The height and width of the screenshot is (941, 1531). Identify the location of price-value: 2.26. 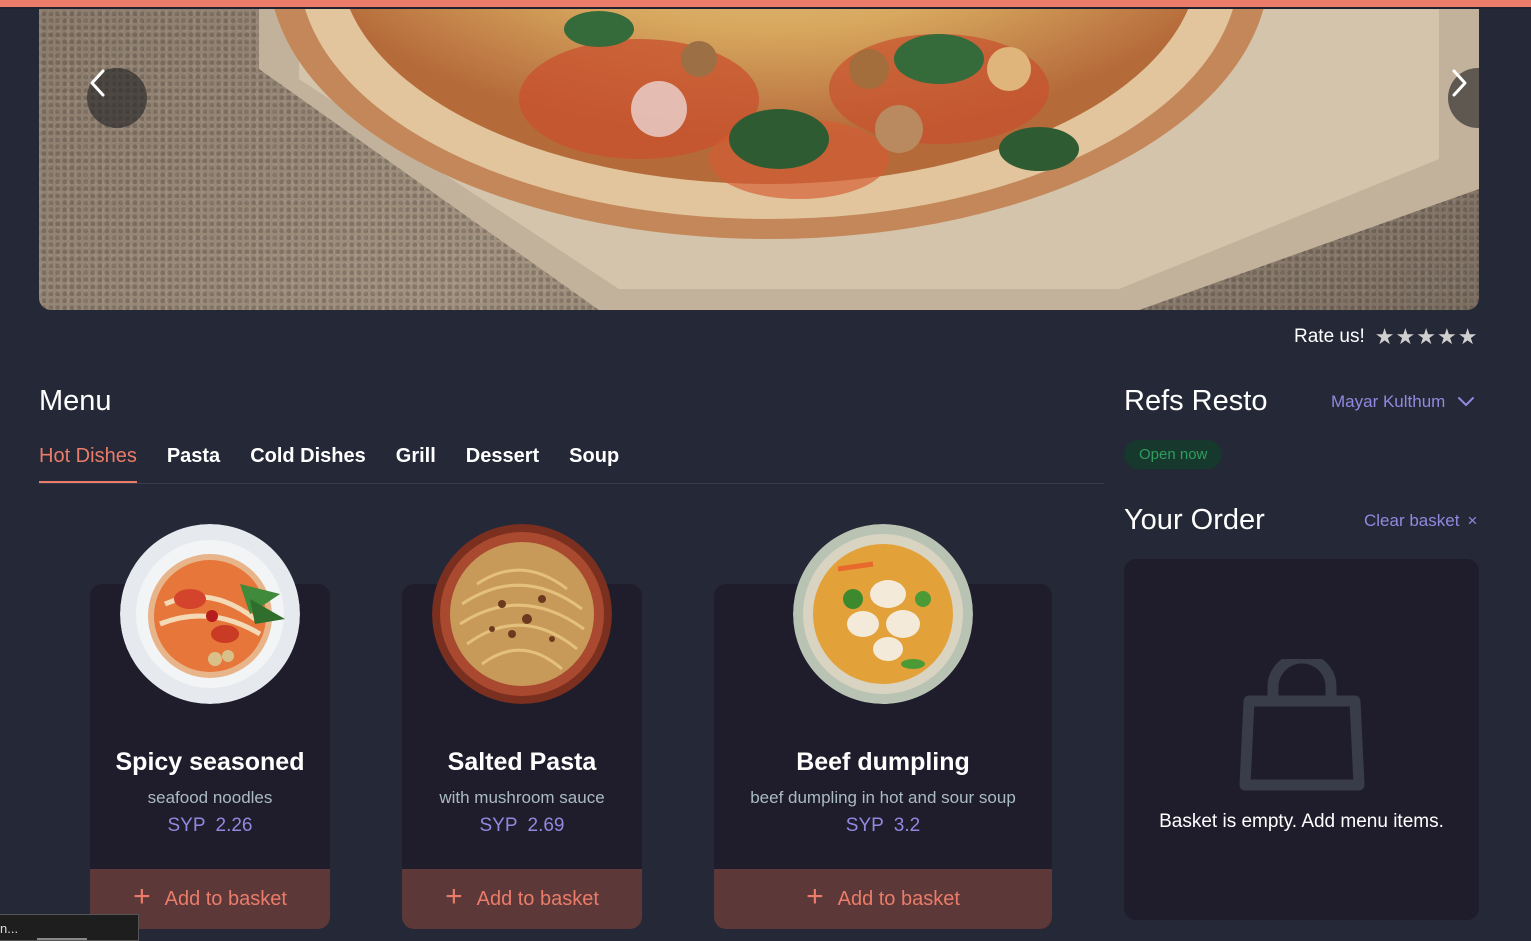
(234, 825).